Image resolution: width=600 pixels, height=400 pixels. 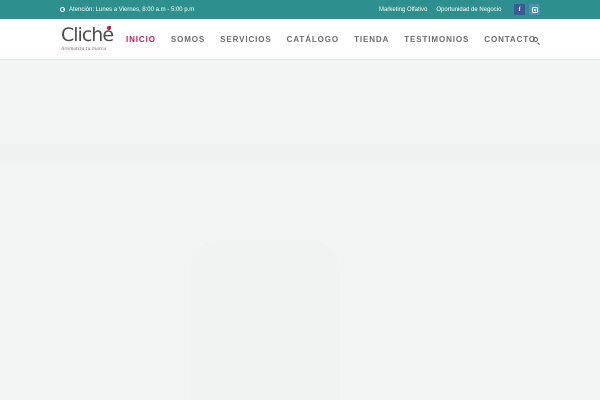 I want to click on hero-band, so click(x=300, y=154).